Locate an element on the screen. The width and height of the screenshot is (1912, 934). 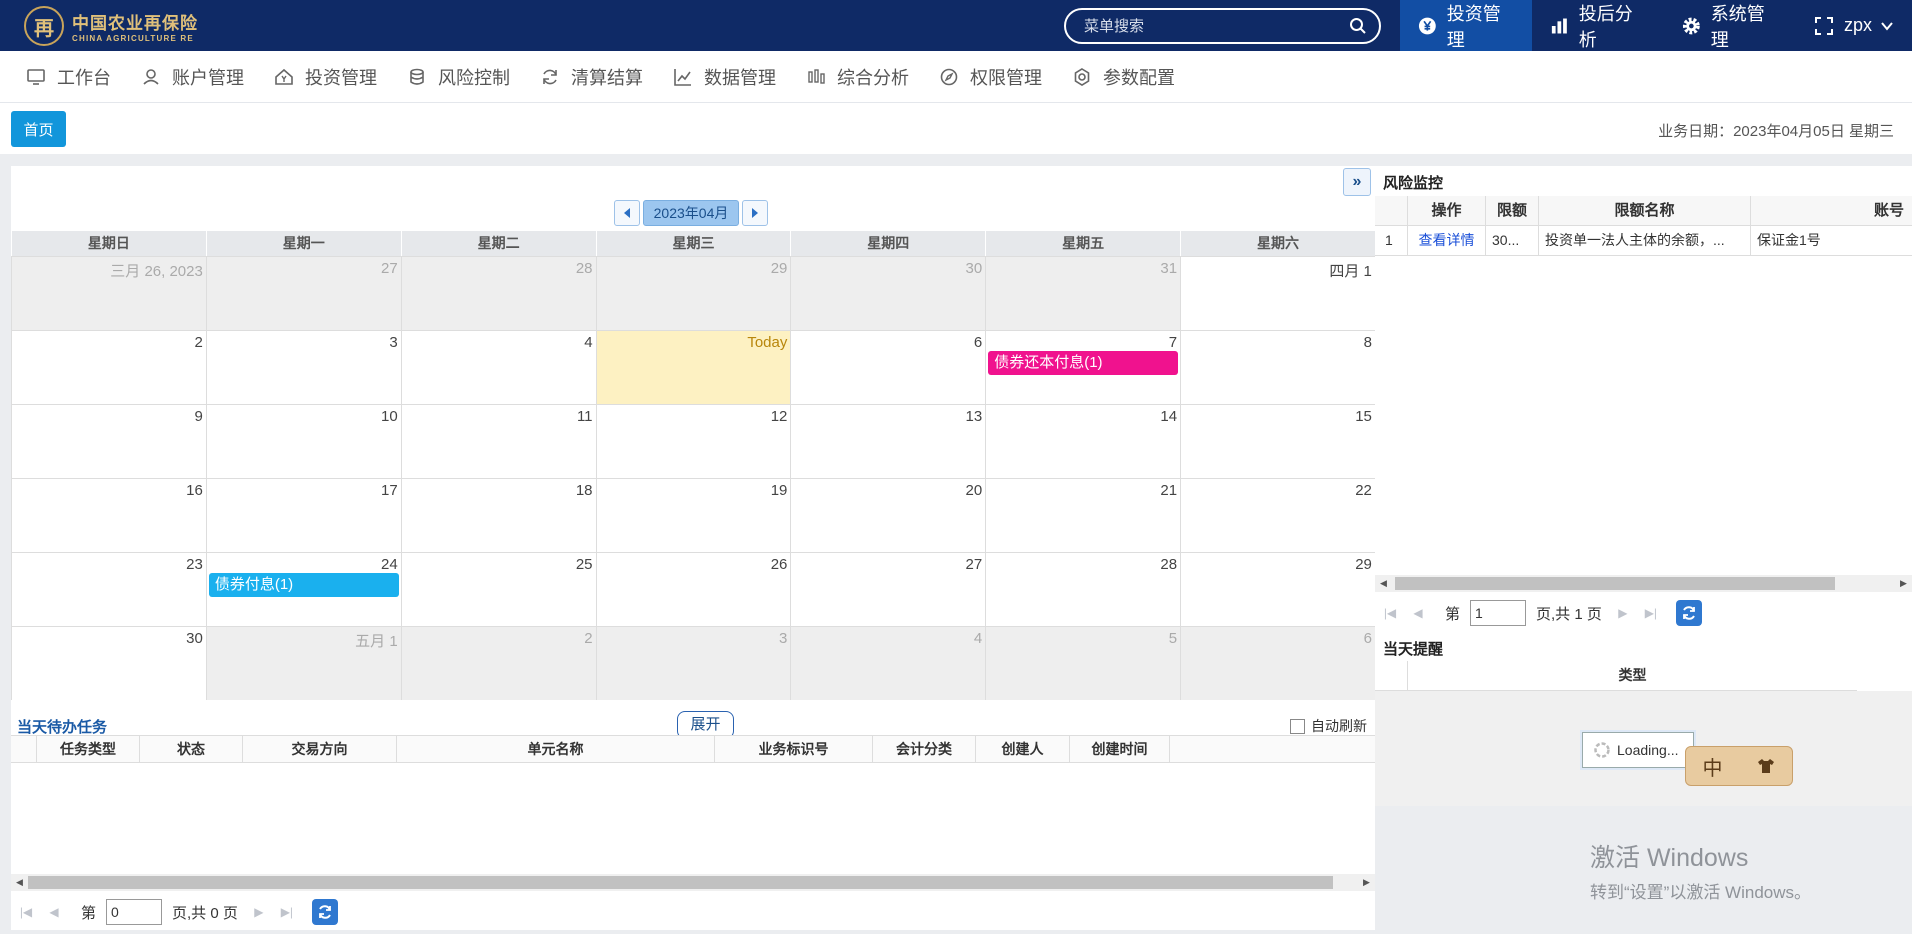
menu-account: 账户管理 is located at coordinates (192, 77).